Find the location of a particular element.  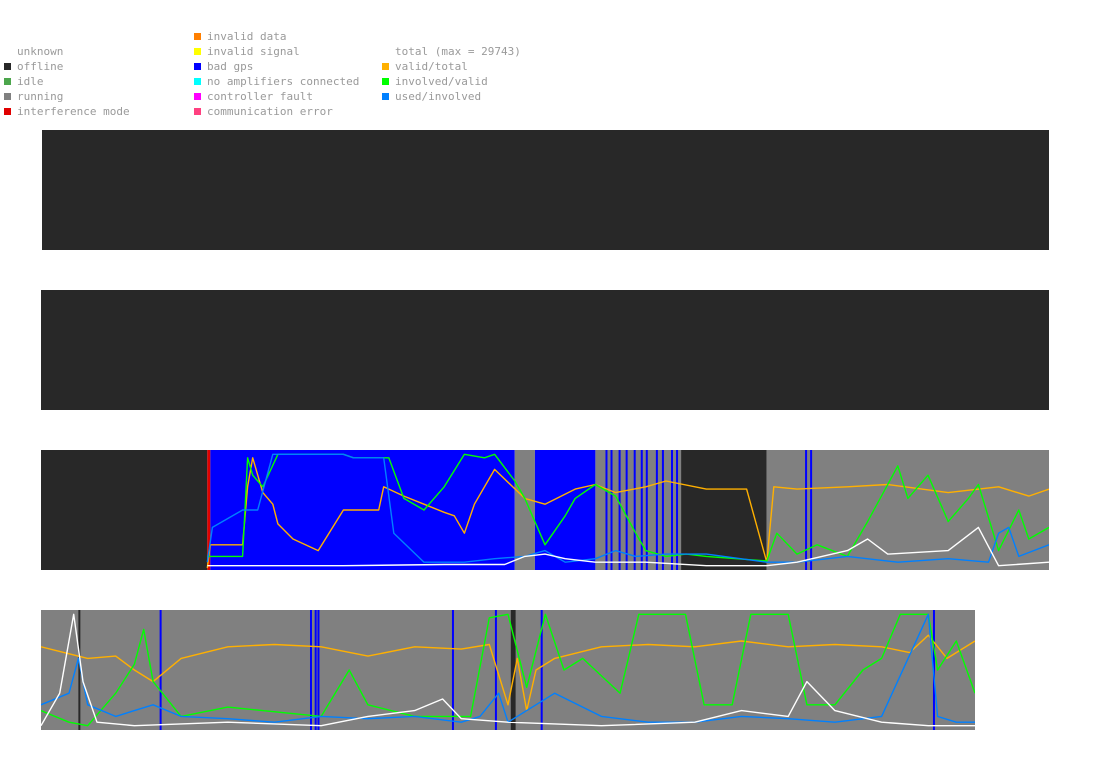

legend-label: total (max = 29743) is located at coordinates (458, 51).